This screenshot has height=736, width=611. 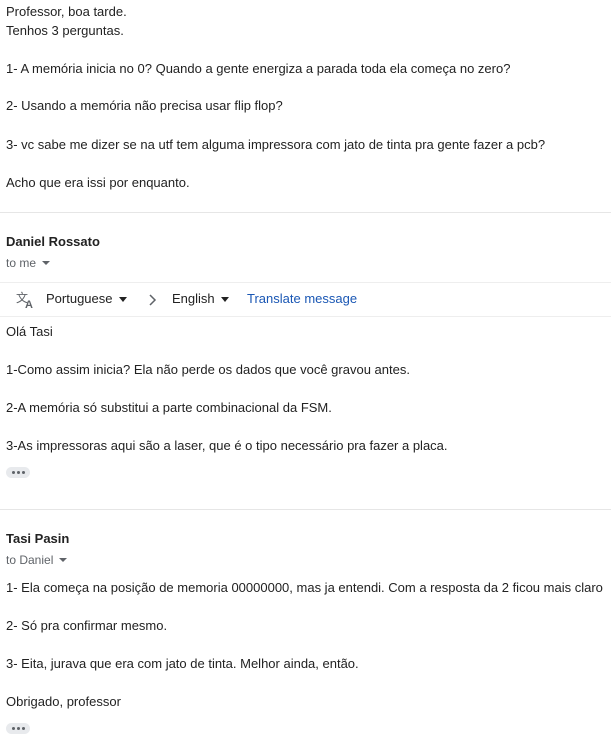 What do you see at coordinates (21, 263) in the screenshot?
I see `recipient-label: to me` at bounding box center [21, 263].